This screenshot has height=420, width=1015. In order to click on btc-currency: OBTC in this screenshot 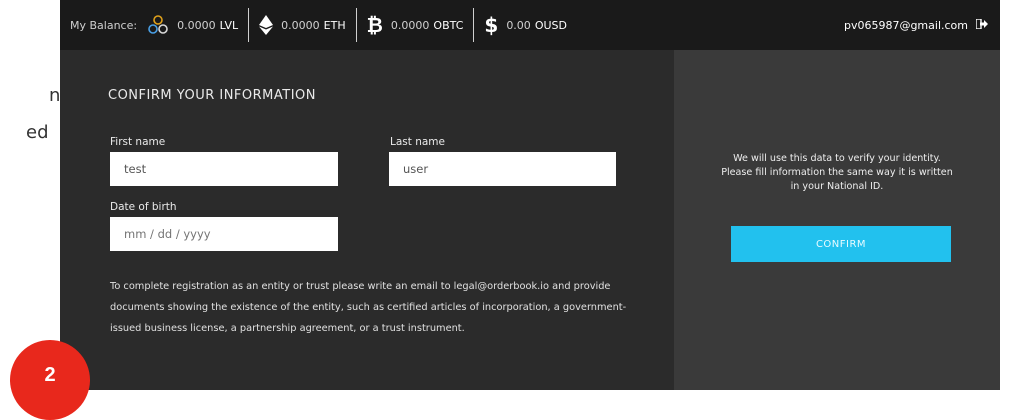, I will do `click(448, 25)`.